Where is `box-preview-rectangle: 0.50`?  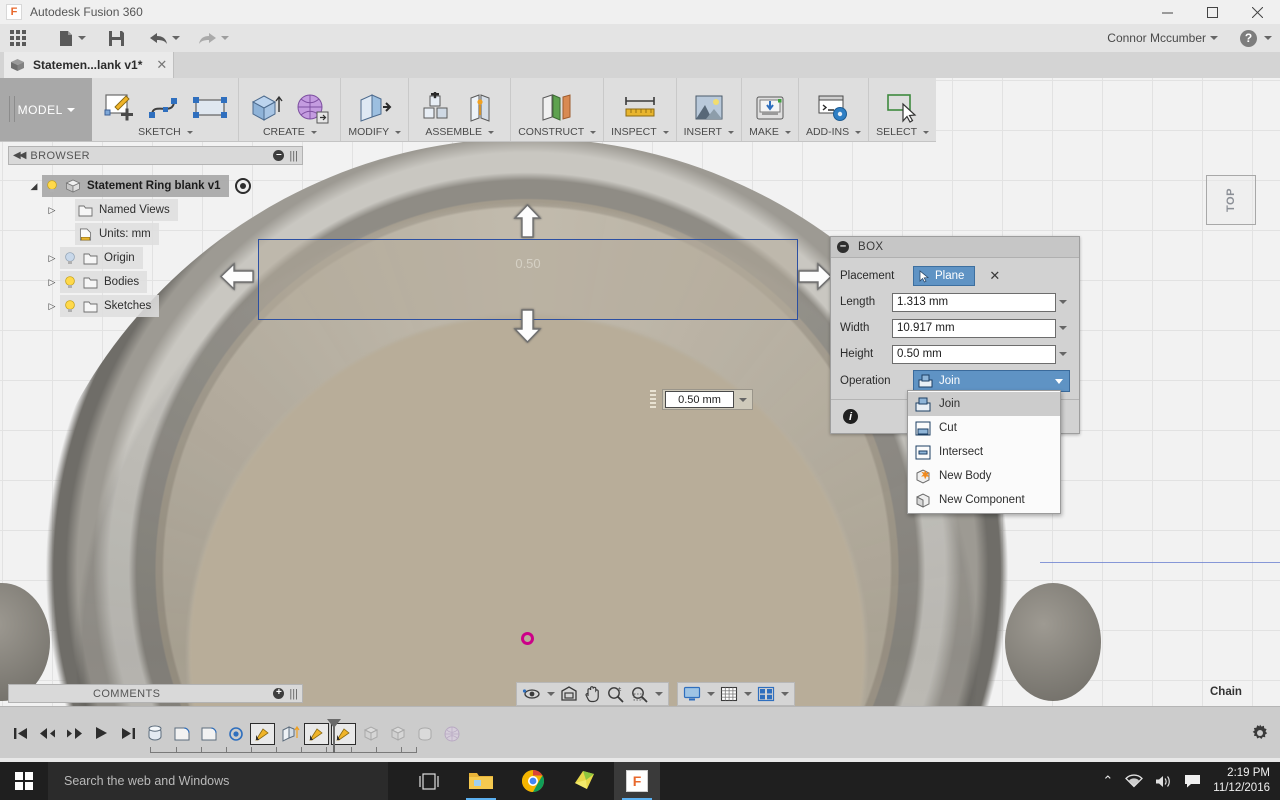 box-preview-rectangle: 0.50 is located at coordinates (528, 279).